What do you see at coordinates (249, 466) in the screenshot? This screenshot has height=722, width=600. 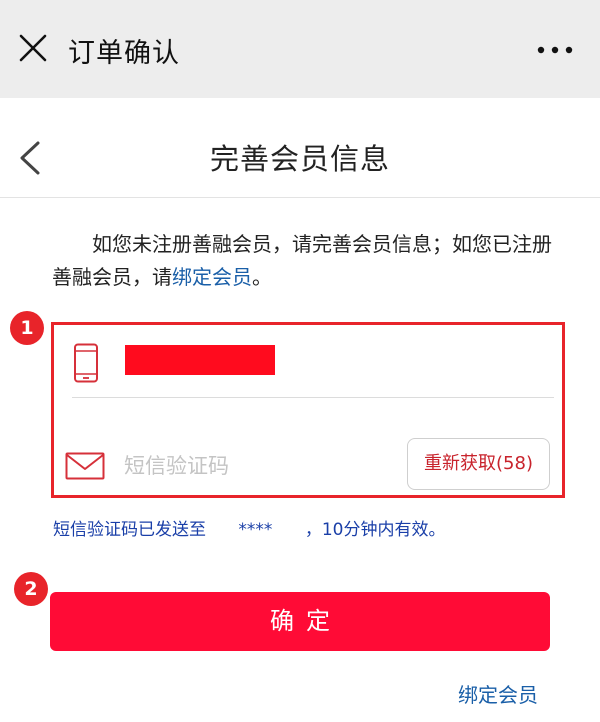 I see `sms-code-input` at bounding box center [249, 466].